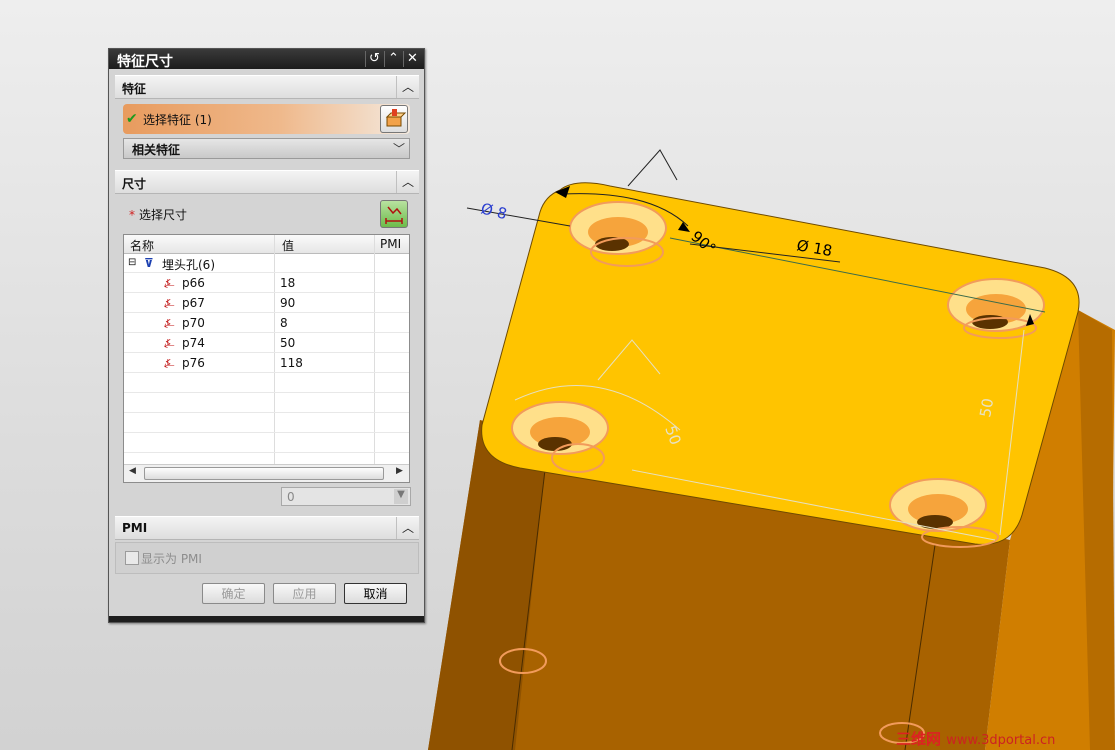 This screenshot has height=750, width=1115. Describe the element at coordinates (266, 148) in the screenshot. I see `related-feature-dropdown: 相关特征 ﹀` at that location.